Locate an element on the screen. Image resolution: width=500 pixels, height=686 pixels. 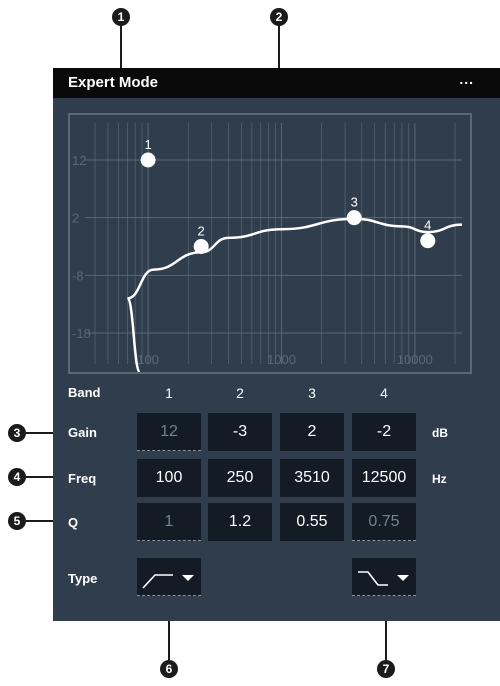
freq-unit: Hz is located at coordinates (439, 479).